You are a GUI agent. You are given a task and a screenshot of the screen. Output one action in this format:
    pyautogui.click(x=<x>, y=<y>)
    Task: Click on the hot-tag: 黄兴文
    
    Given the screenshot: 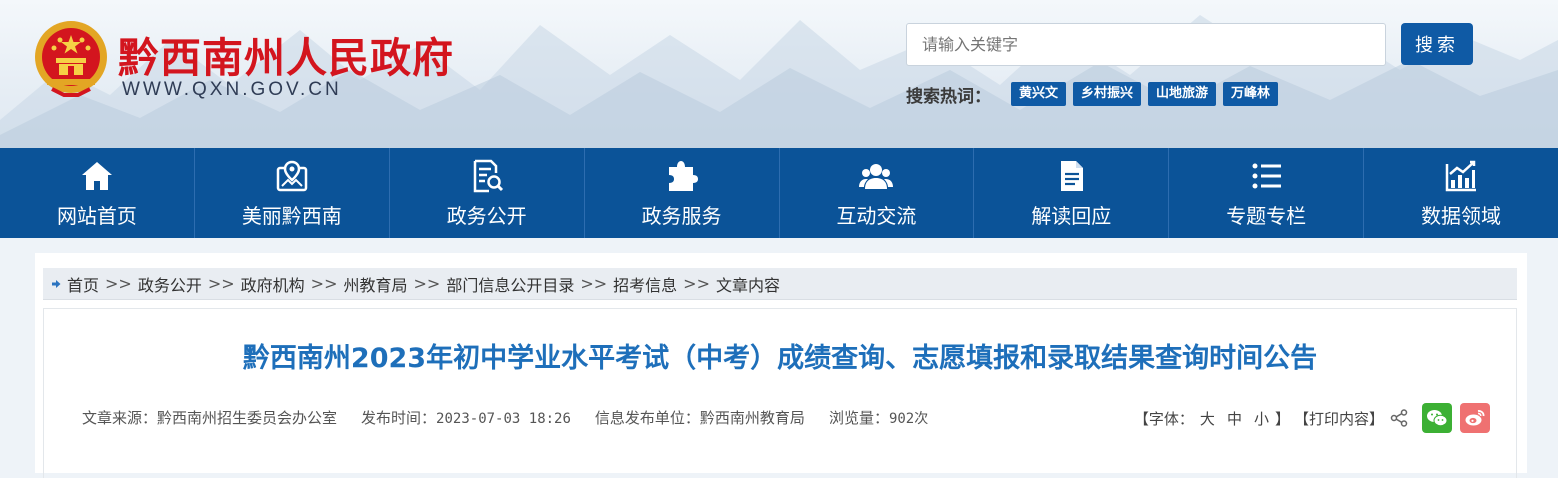 What is the action you would take?
    pyautogui.click(x=1039, y=94)
    